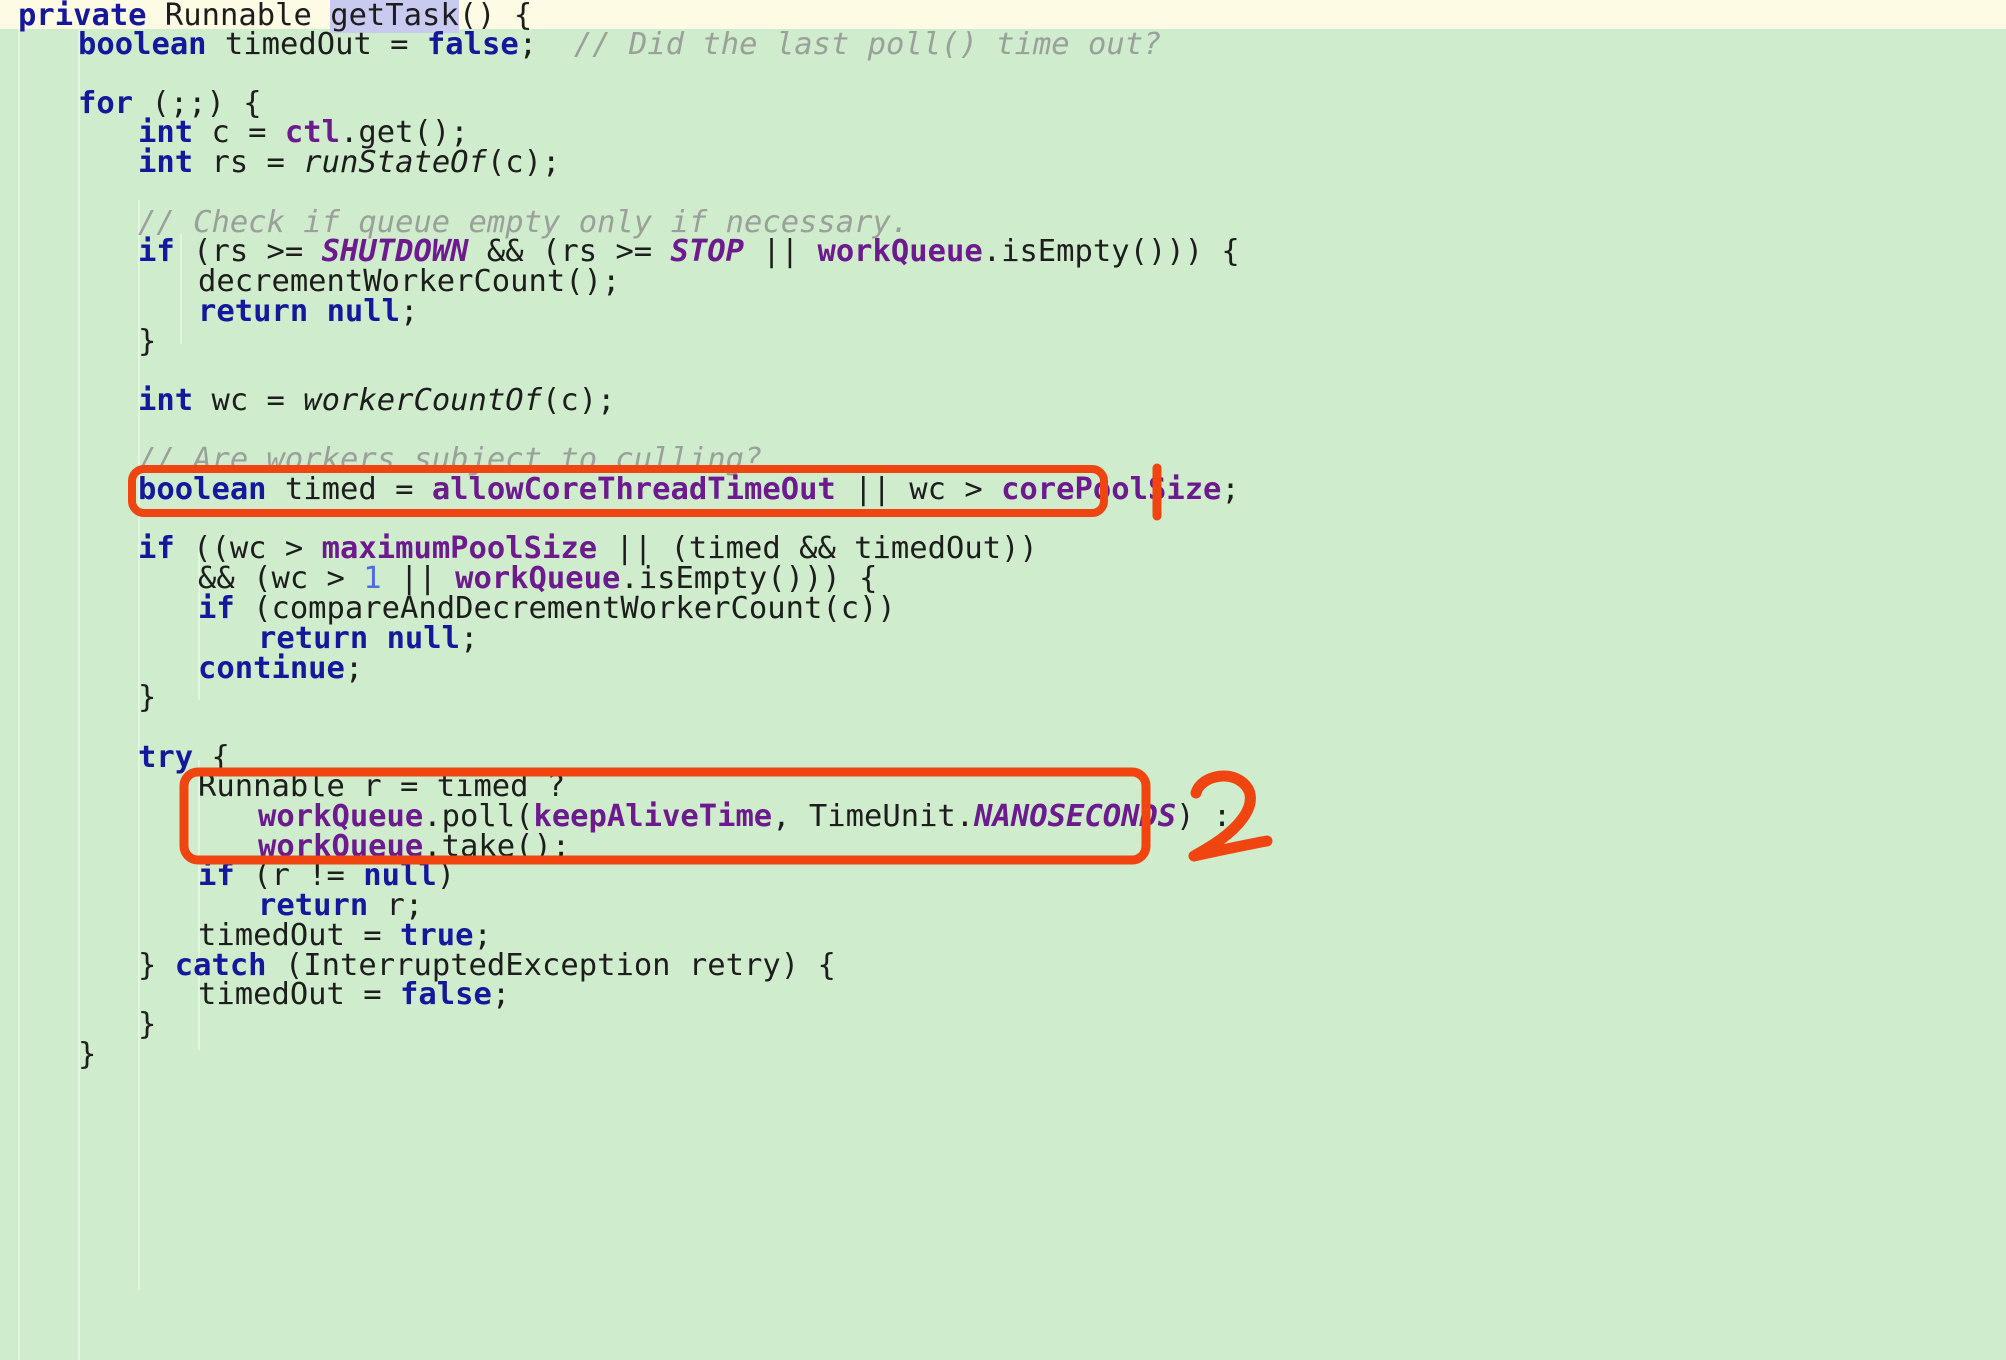 Image resolution: width=2006 pixels, height=1360 pixels. What do you see at coordinates (867, 44) in the screenshot?
I see `code-token: // Did the last poll() time out?` at bounding box center [867, 44].